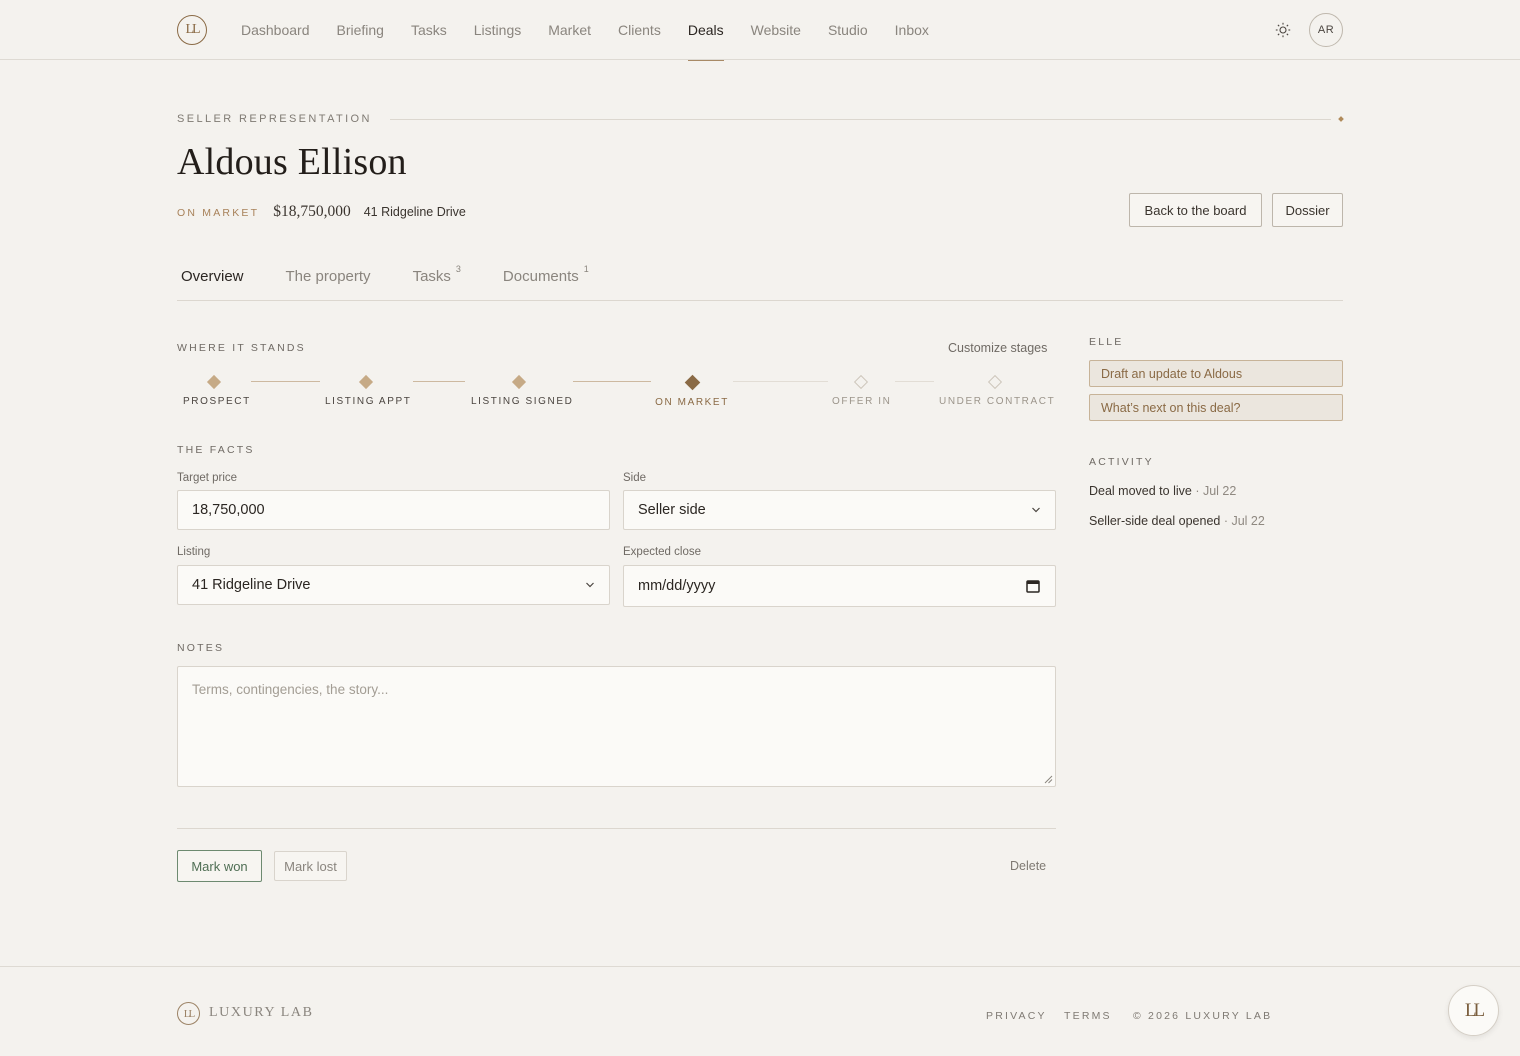 Image resolution: width=1520 pixels, height=1056 pixels. What do you see at coordinates (1473, 1010) in the screenshot?
I see `assistant-fab-button: LL` at bounding box center [1473, 1010].